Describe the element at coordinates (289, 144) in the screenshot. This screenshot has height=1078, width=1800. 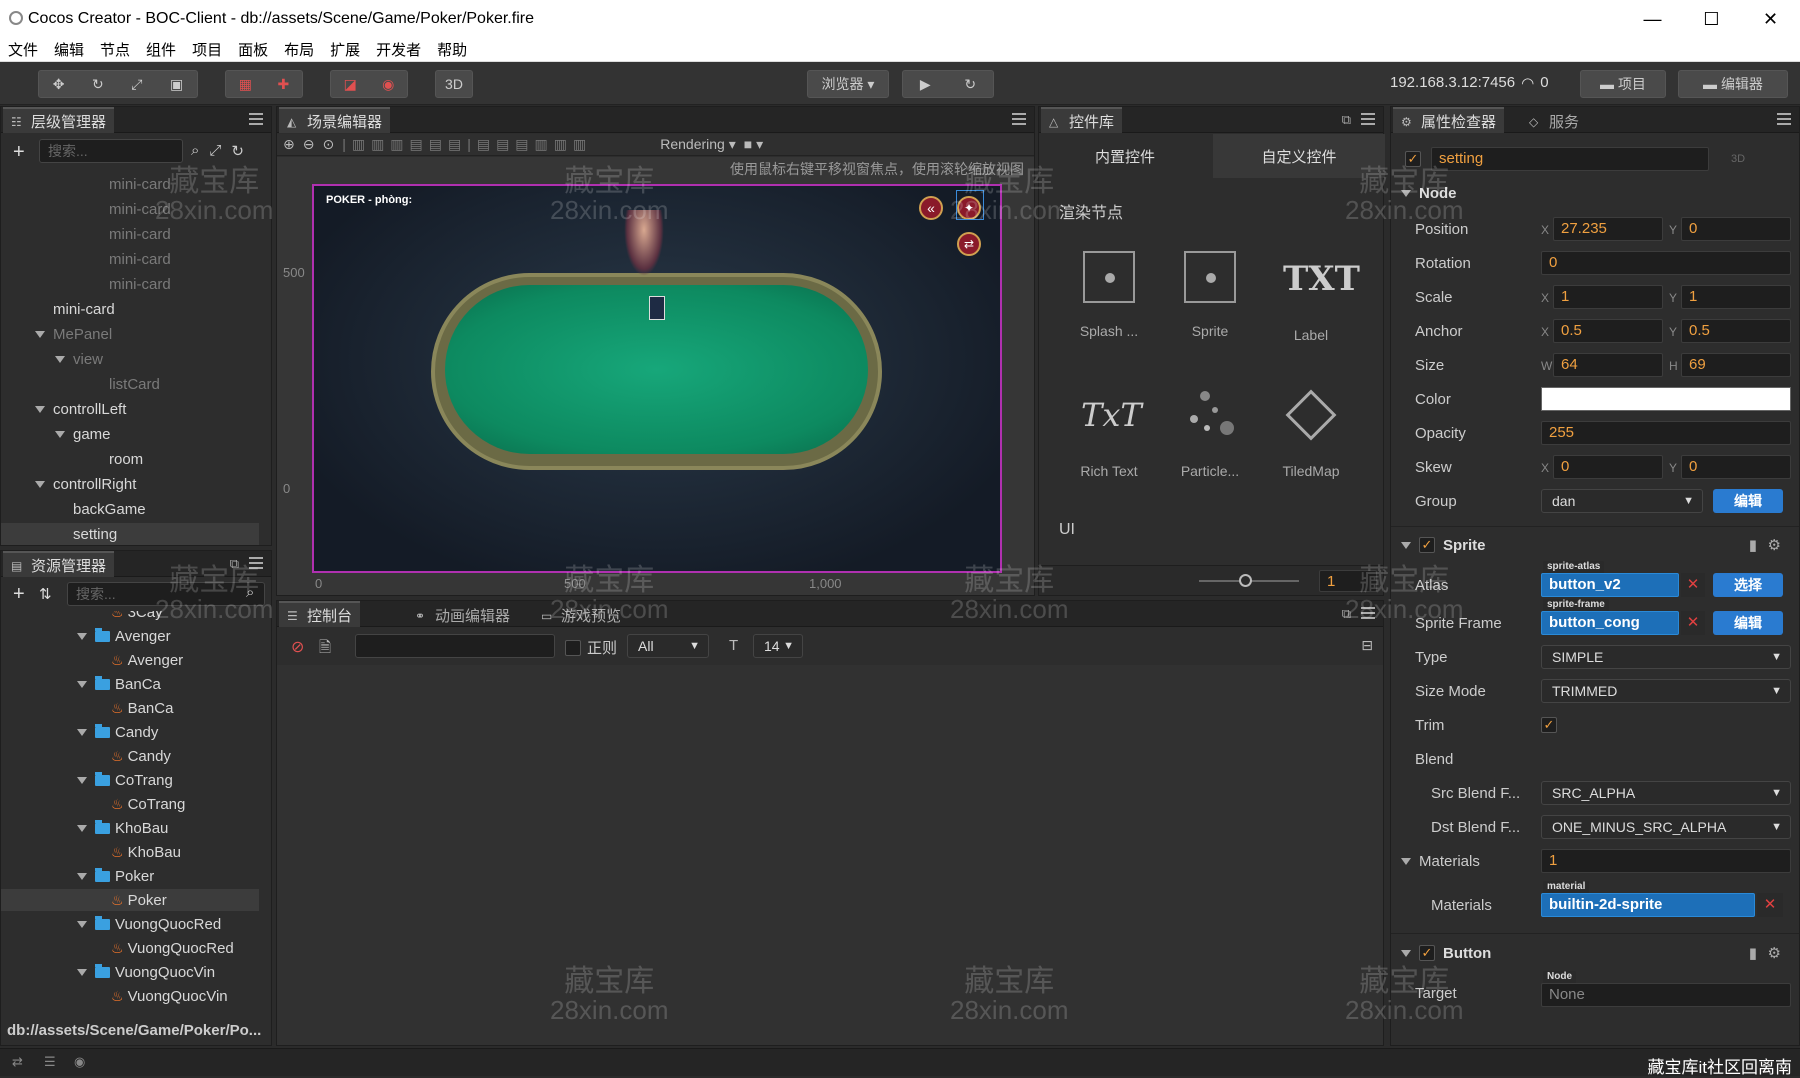
I see `zoom-in-icon: ⊕` at that location.